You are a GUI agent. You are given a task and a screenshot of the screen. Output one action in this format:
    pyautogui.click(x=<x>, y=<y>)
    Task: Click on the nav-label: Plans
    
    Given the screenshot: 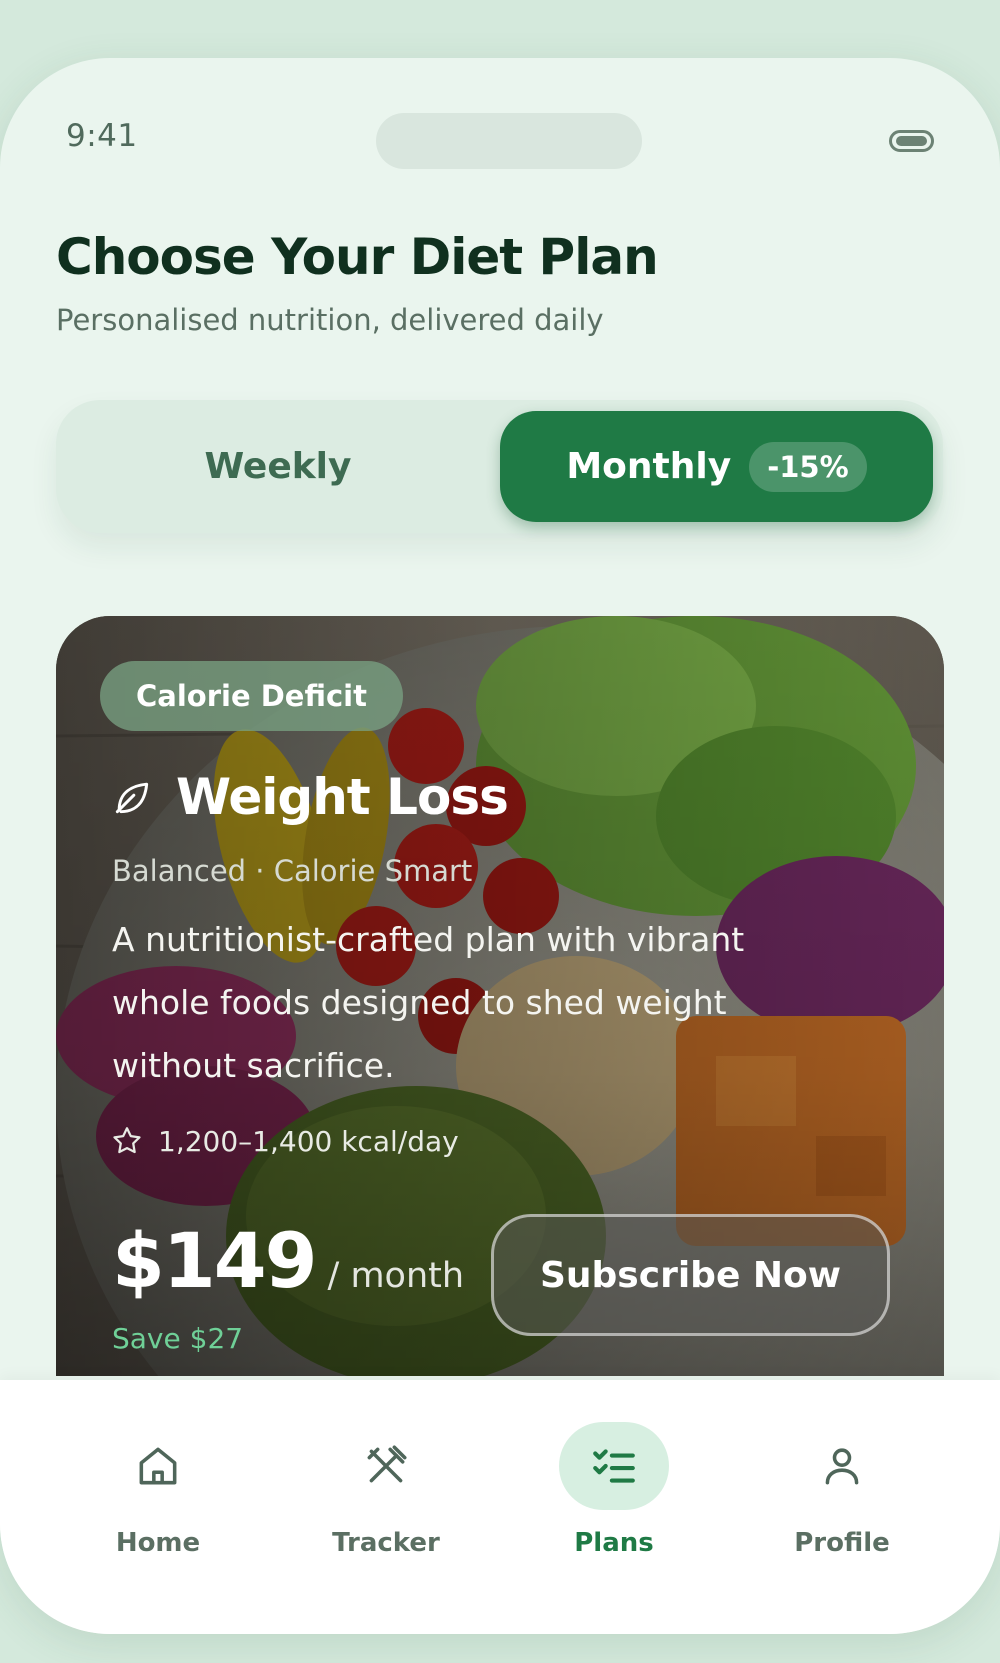 What is the action you would take?
    pyautogui.click(x=614, y=1543)
    